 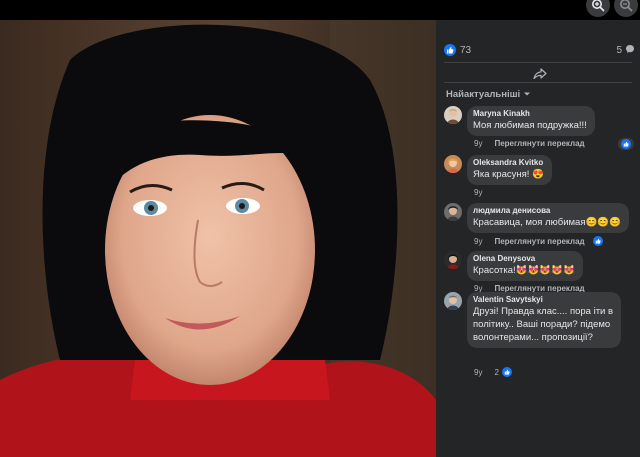 I want to click on reaction-summary: 73, so click(x=457, y=50).